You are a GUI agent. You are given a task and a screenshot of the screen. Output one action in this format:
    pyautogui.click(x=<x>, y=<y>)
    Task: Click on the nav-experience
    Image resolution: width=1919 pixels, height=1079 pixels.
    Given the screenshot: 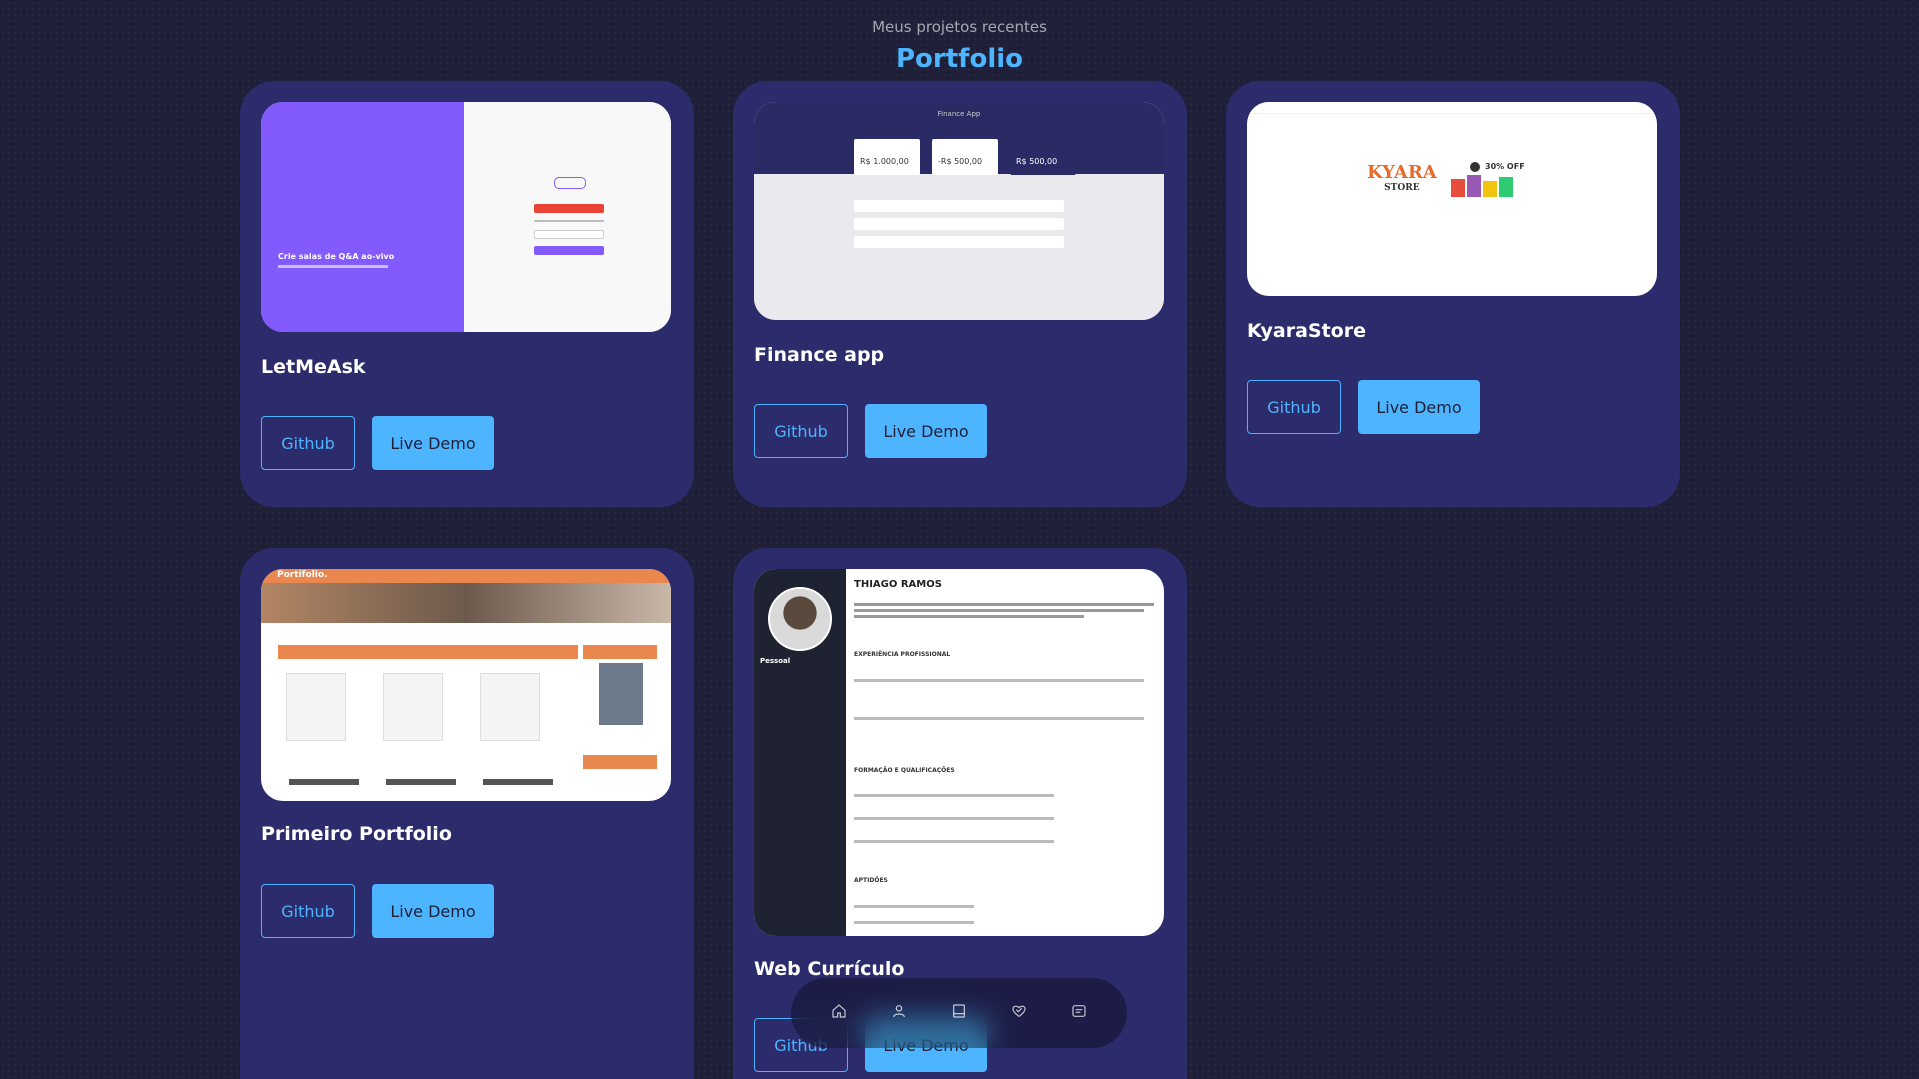 What is the action you would take?
    pyautogui.click(x=959, y=1013)
    